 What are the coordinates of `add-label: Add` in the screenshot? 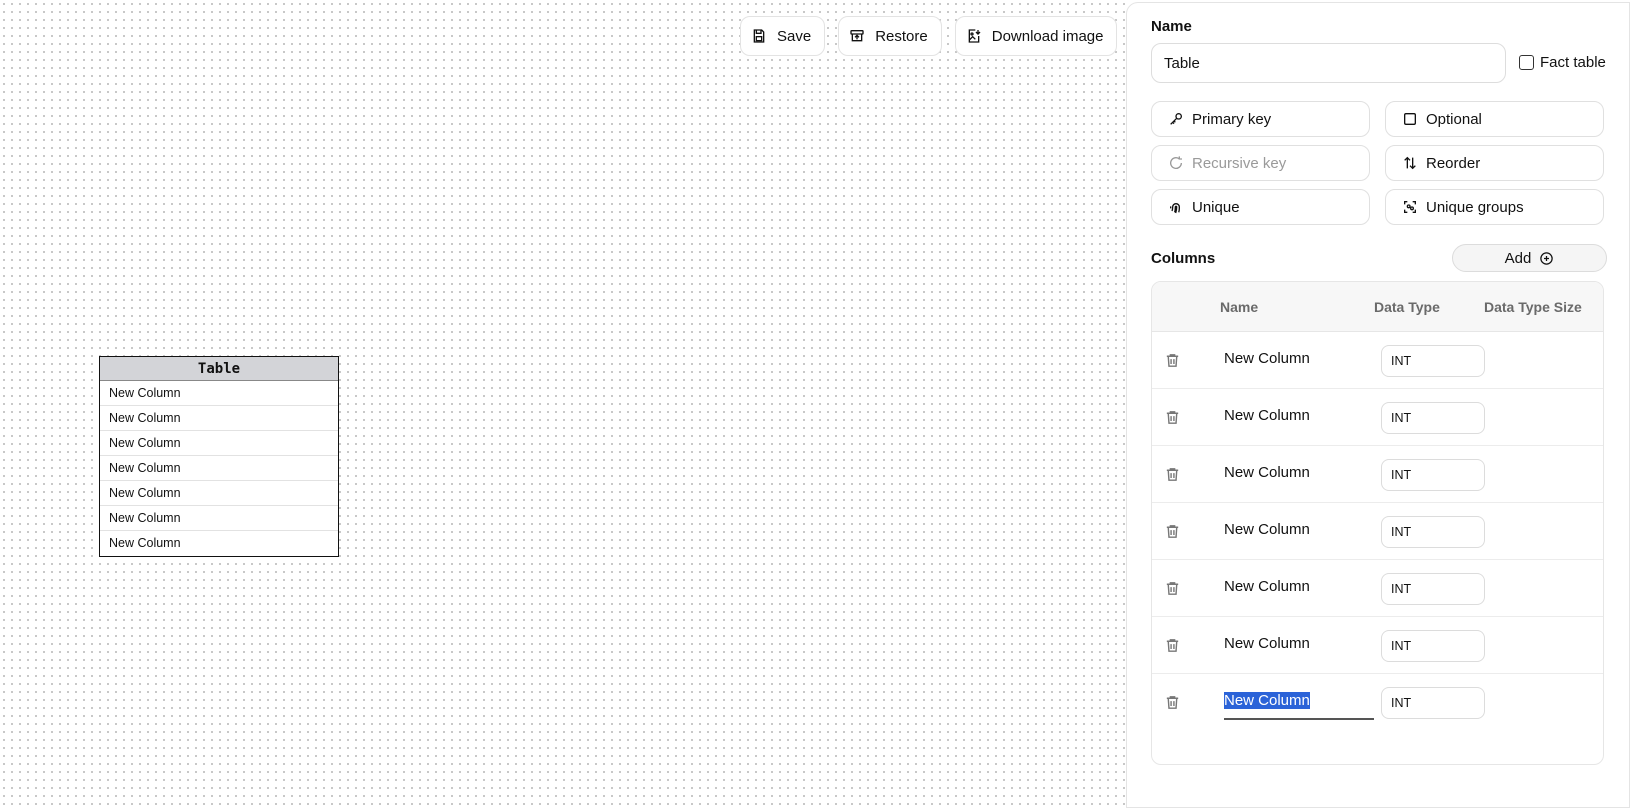 It's located at (1518, 258).